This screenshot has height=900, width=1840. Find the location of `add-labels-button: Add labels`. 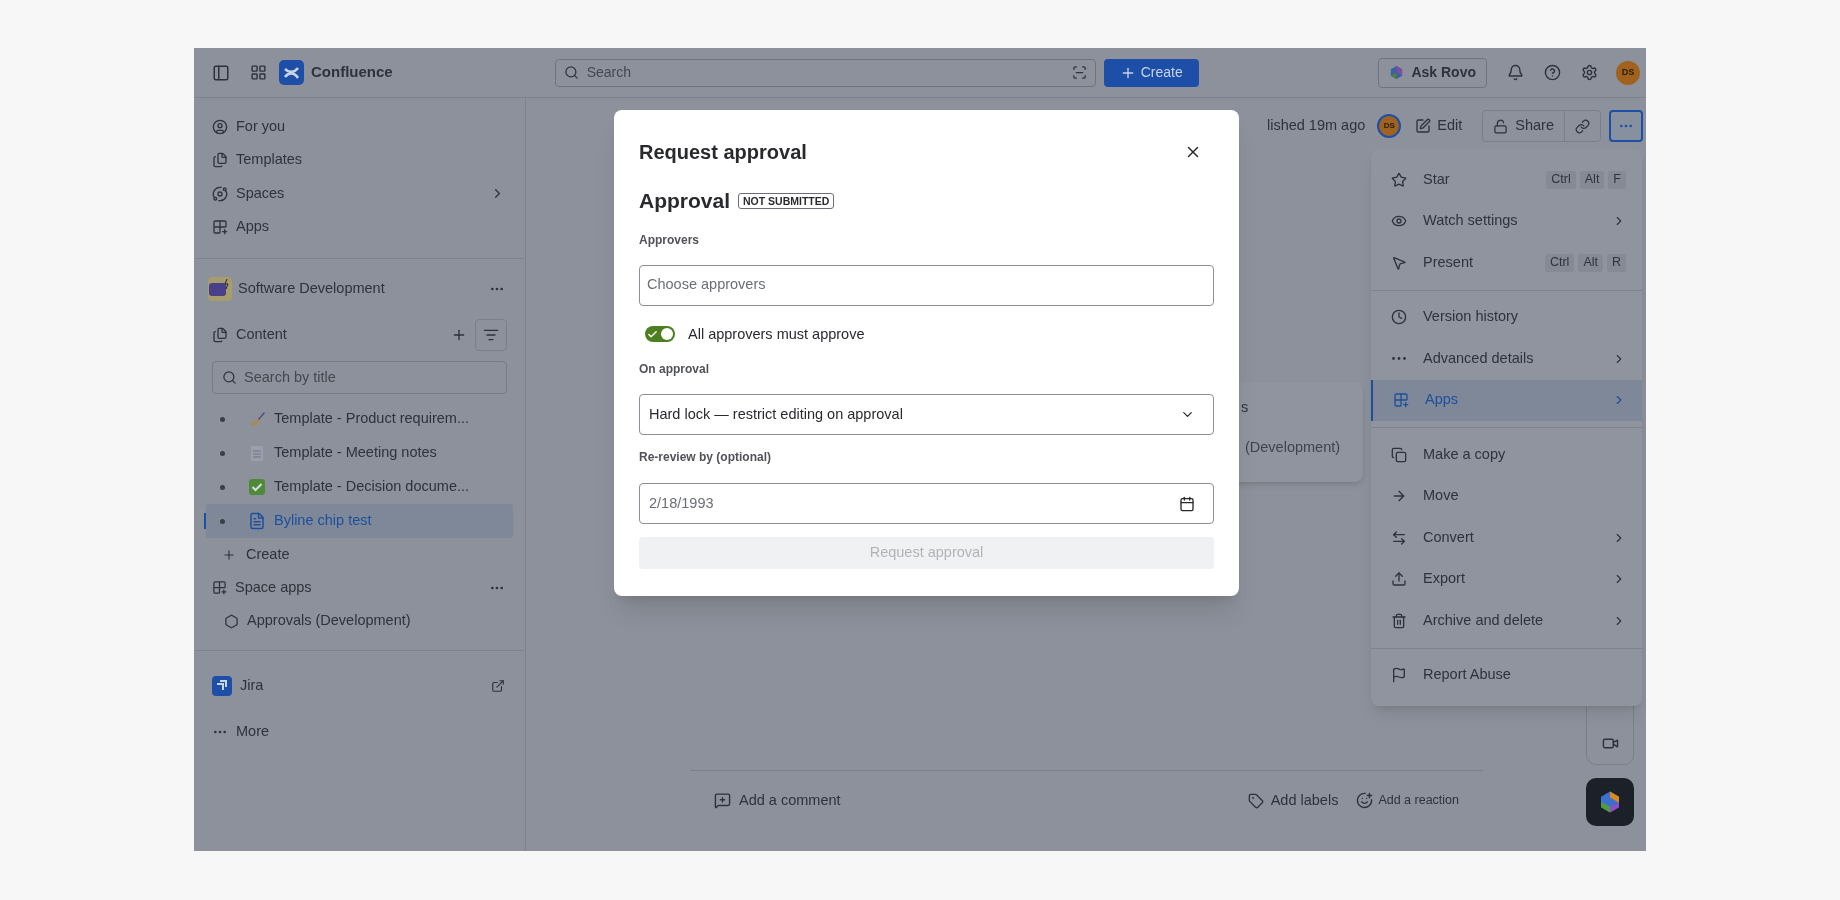

add-labels-button: Add labels is located at coordinates (1293, 800).